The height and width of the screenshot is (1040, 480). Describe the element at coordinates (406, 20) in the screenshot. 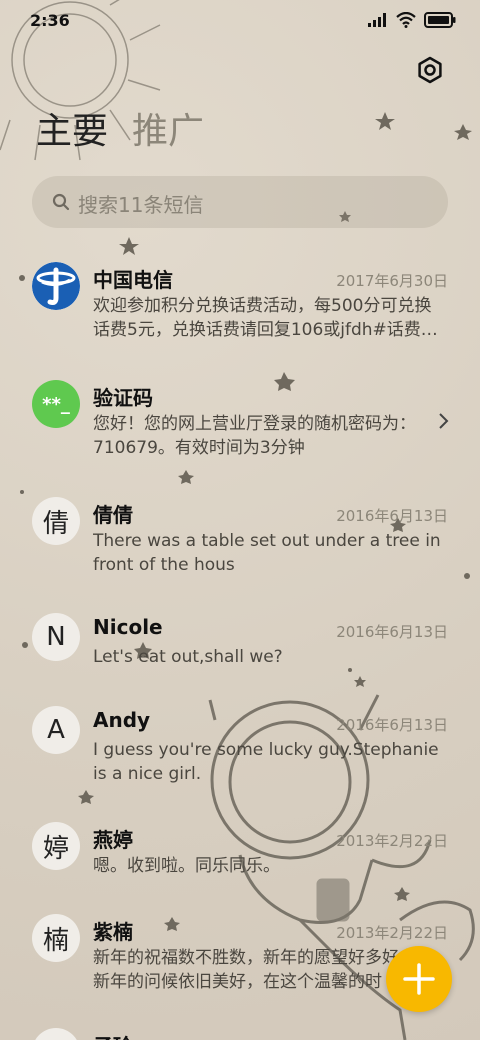

I see `wifi-icon` at that location.